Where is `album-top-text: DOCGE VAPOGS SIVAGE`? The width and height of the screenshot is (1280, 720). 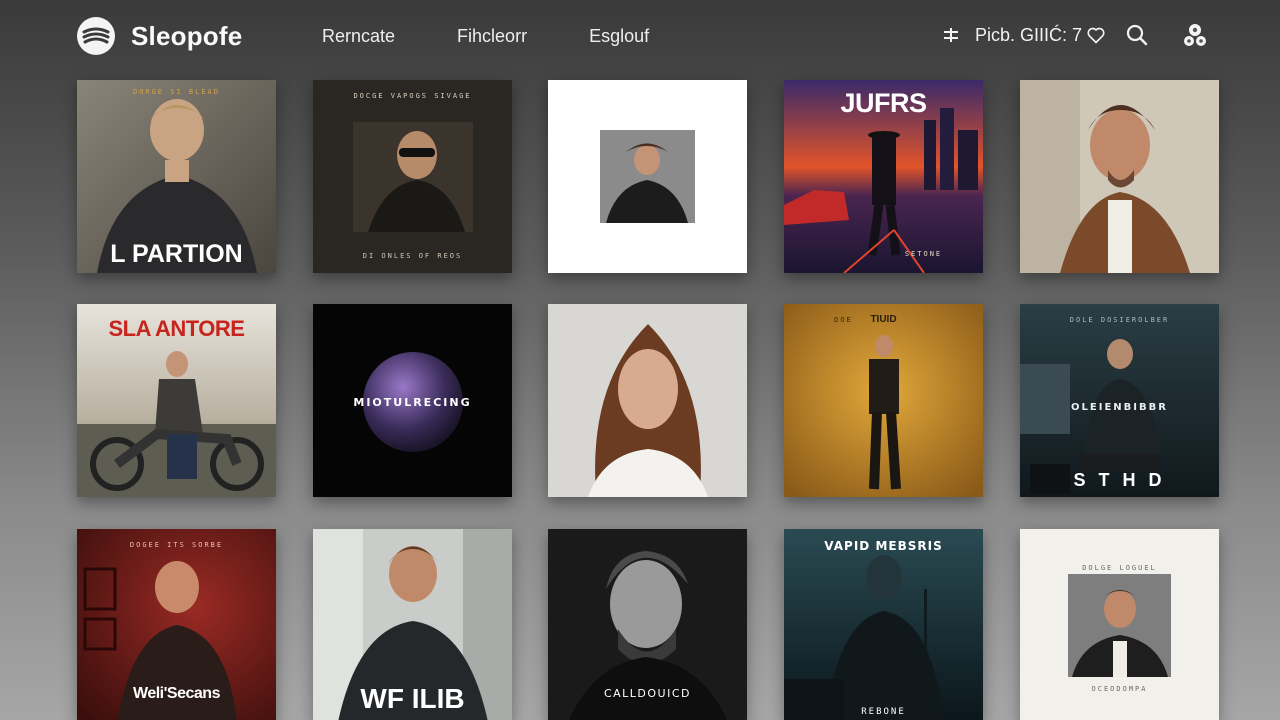
album-top-text: DOCGE VAPOGS SIVAGE is located at coordinates (412, 96).